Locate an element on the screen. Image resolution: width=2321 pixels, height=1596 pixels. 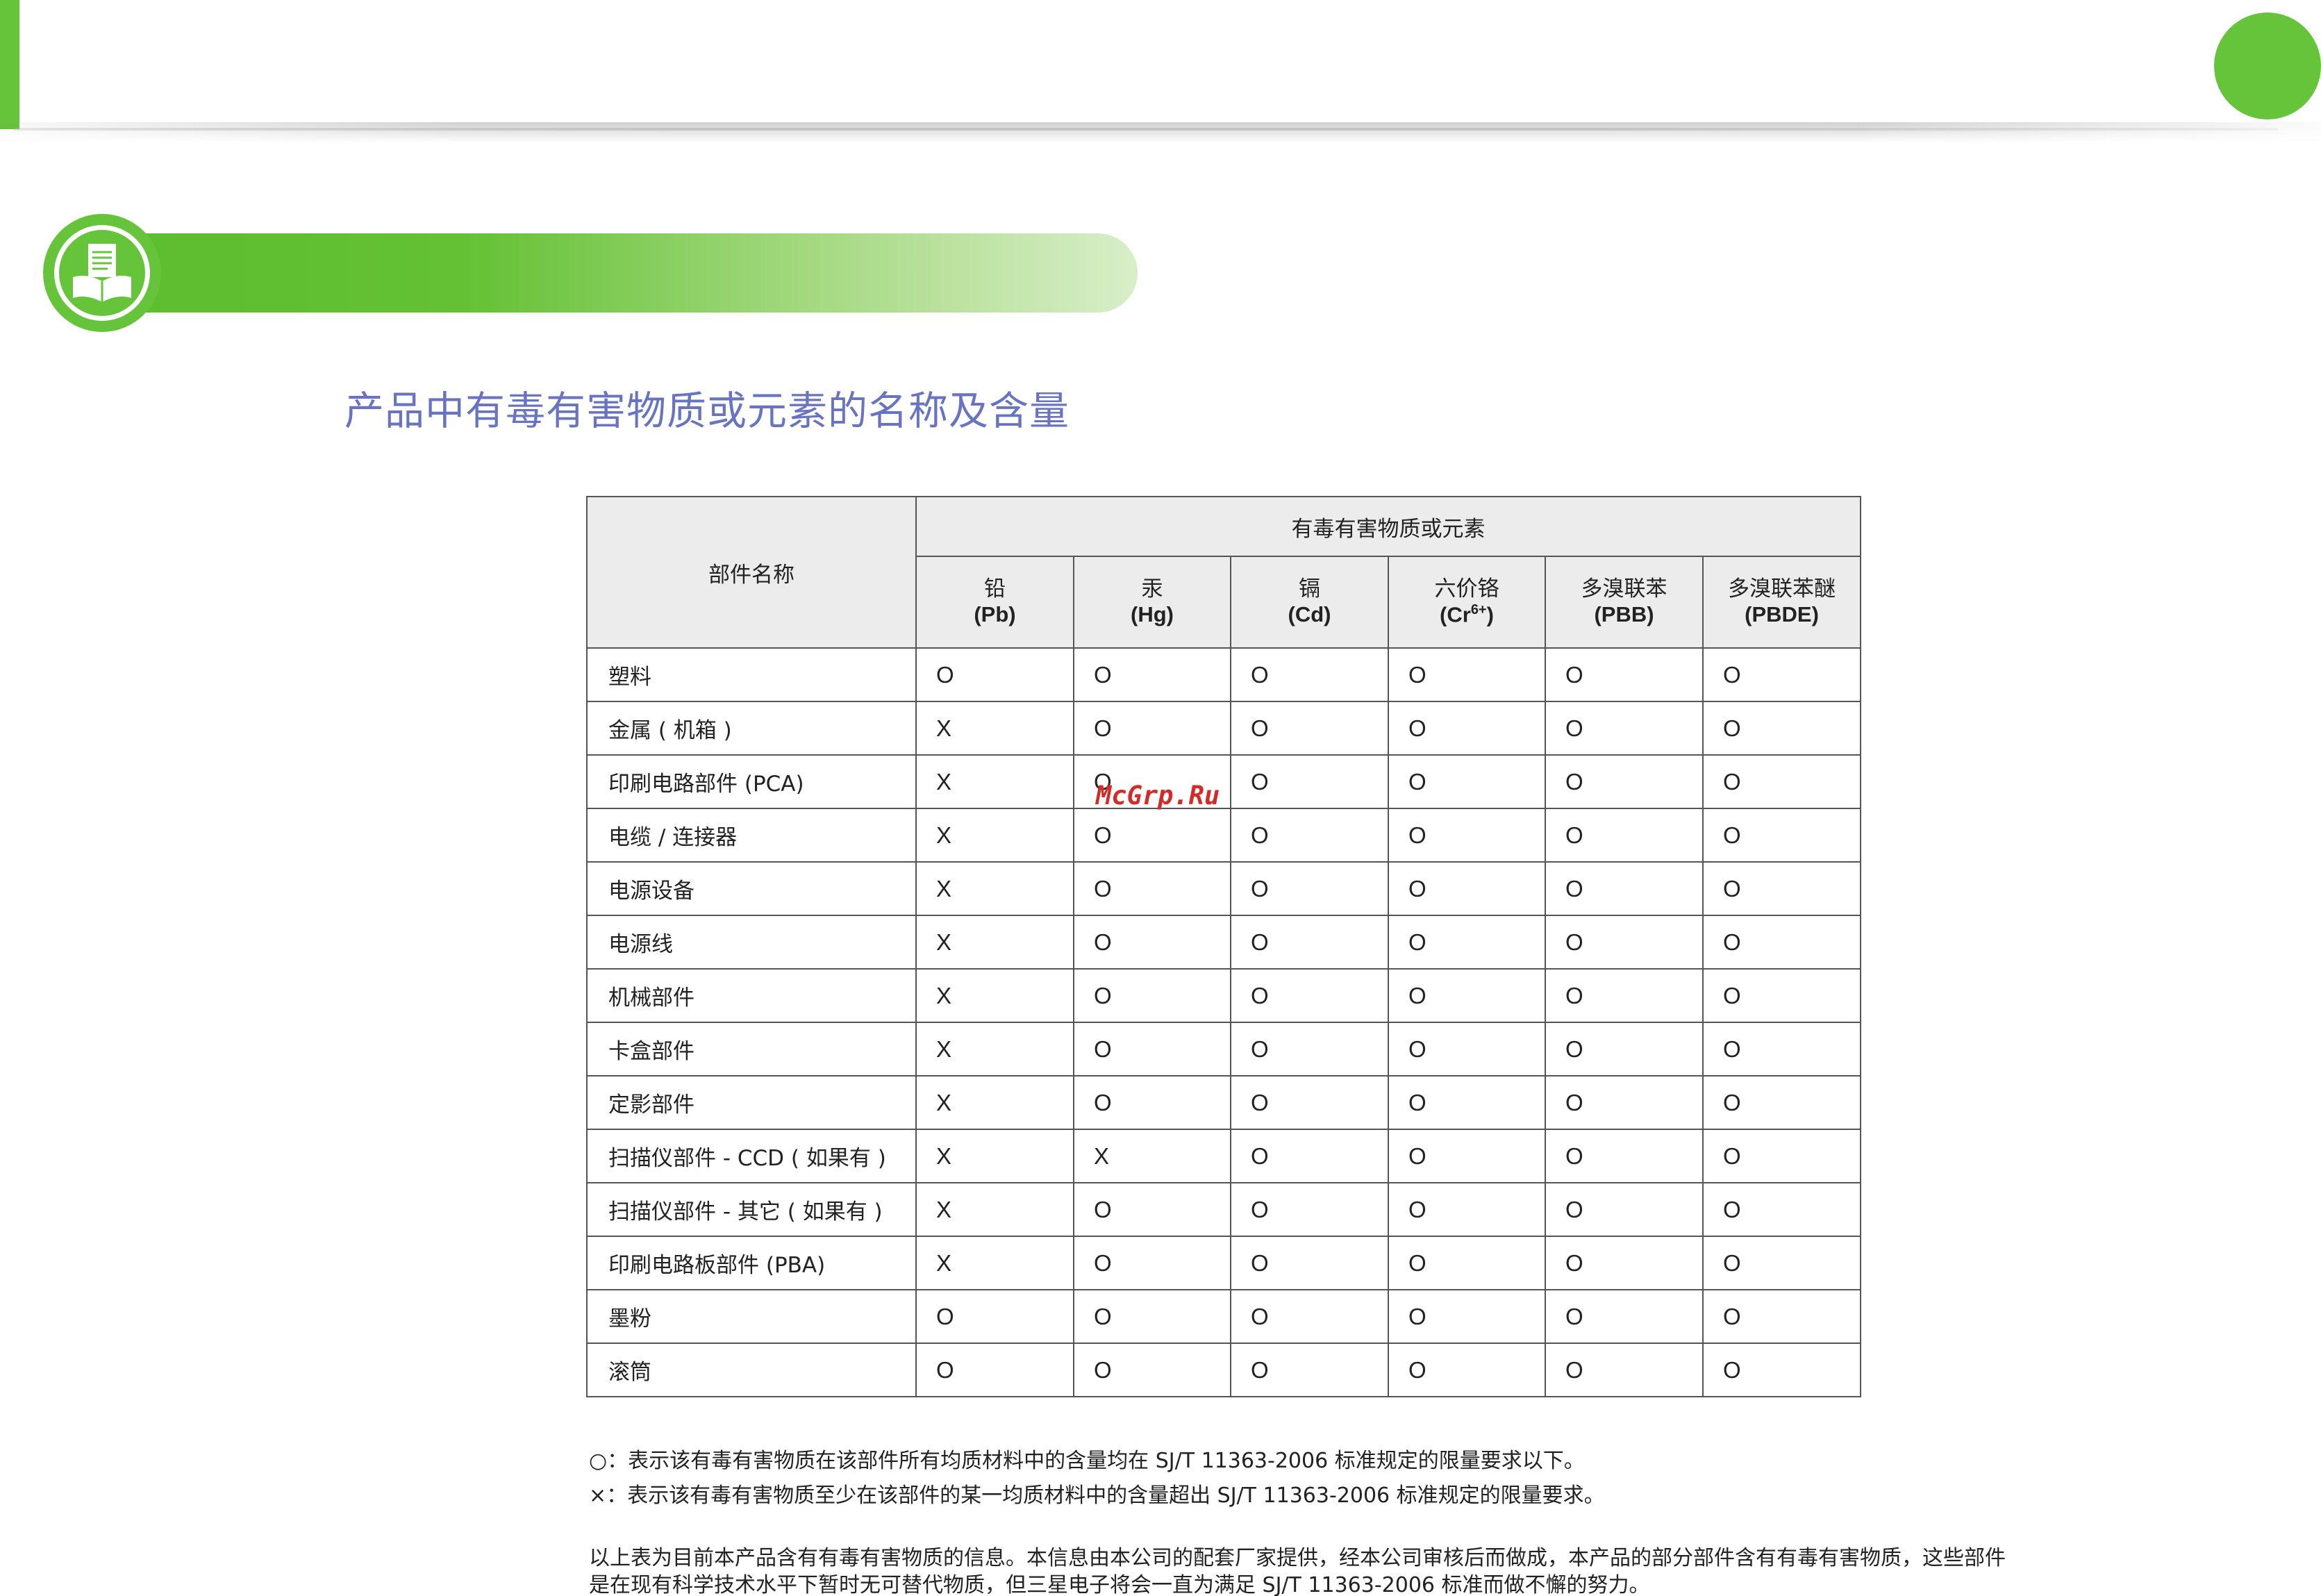
substance-column-header: 铅 (Pb) is located at coordinates (994, 602).